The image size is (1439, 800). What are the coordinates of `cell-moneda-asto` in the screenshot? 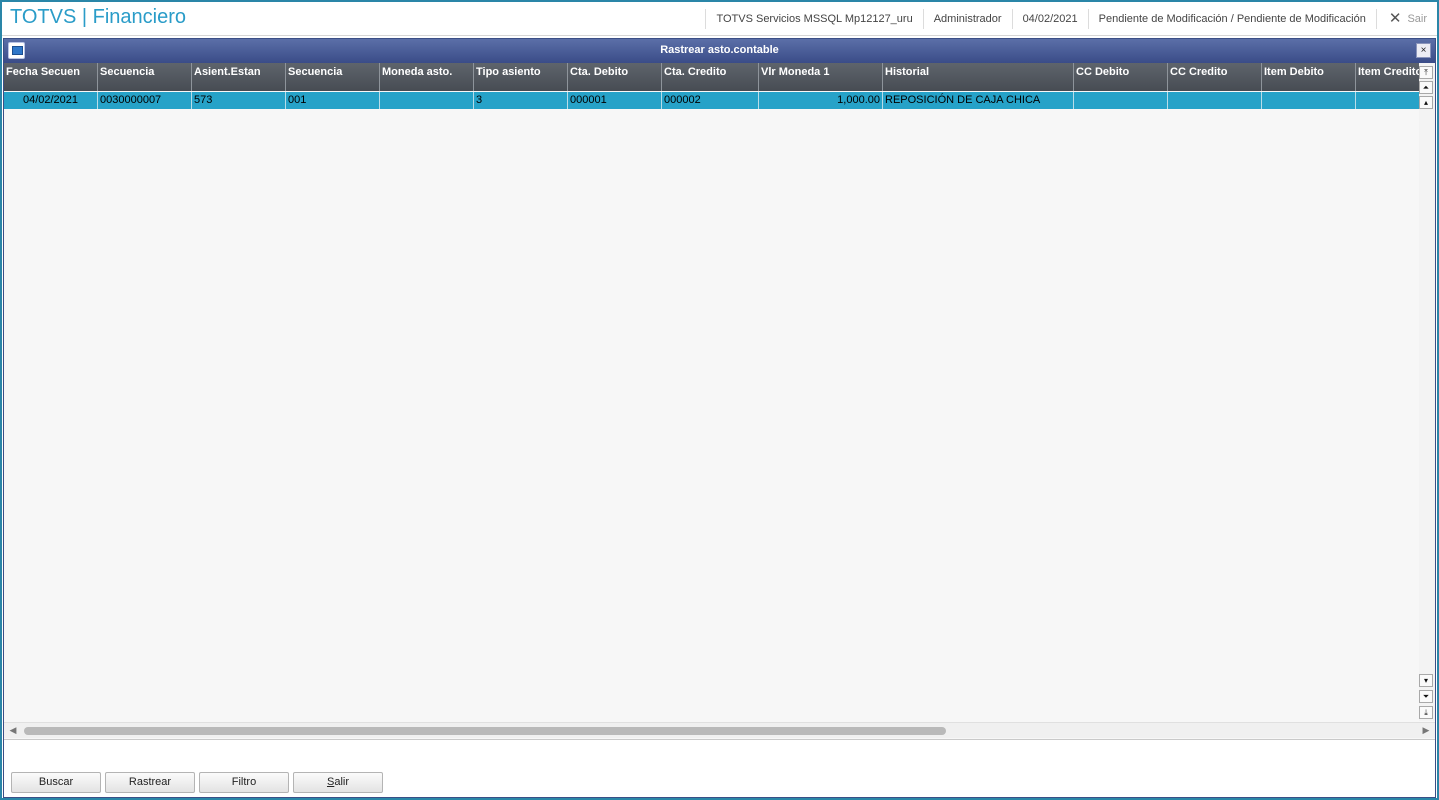 It's located at (427, 100).